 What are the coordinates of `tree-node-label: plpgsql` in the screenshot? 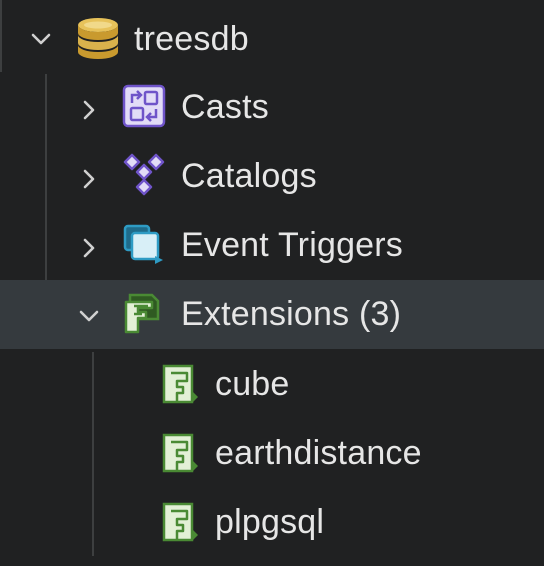 It's located at (270, 522).